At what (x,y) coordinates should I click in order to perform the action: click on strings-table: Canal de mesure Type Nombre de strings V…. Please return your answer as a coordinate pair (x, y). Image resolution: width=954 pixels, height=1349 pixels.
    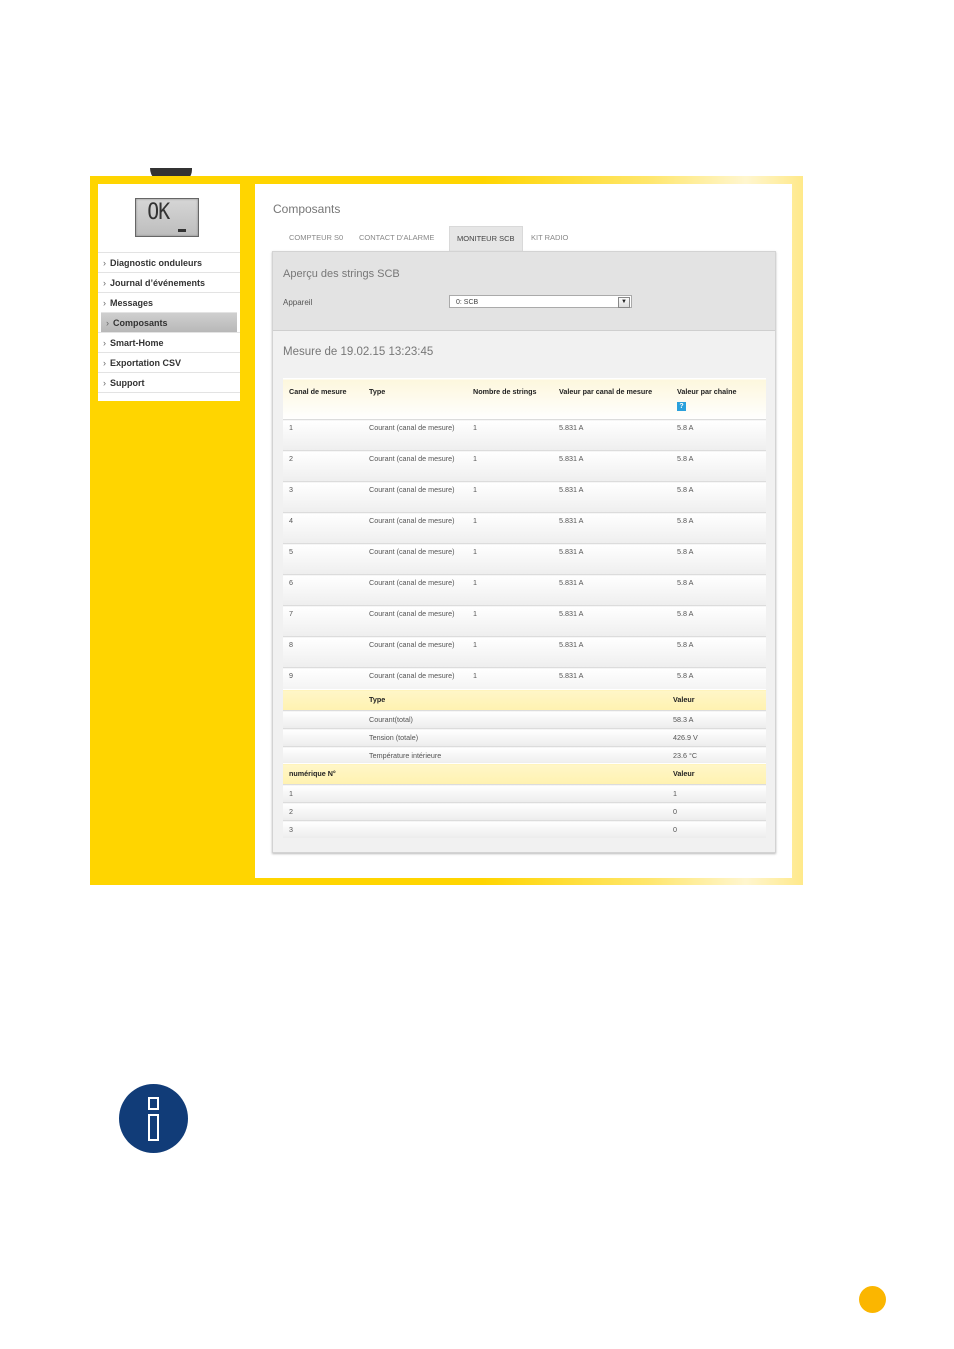
    Looking at the image, I should click on (524, 553).